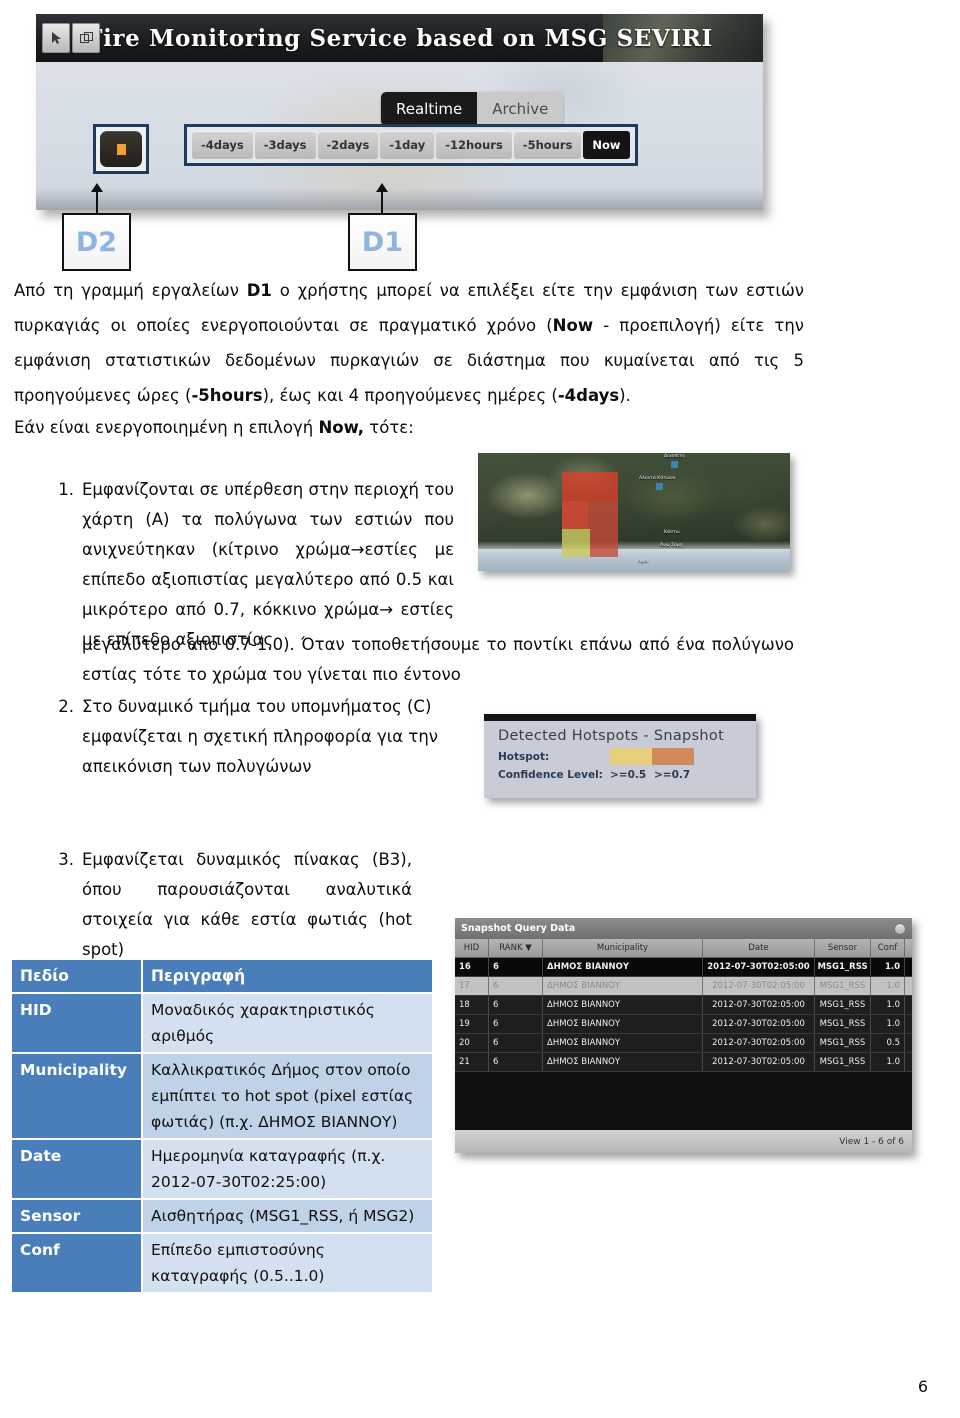  What do you see at coordinates (759, 948) in the screenshot?
I see `column-header-date: Date` at bounding box center [759, 948].